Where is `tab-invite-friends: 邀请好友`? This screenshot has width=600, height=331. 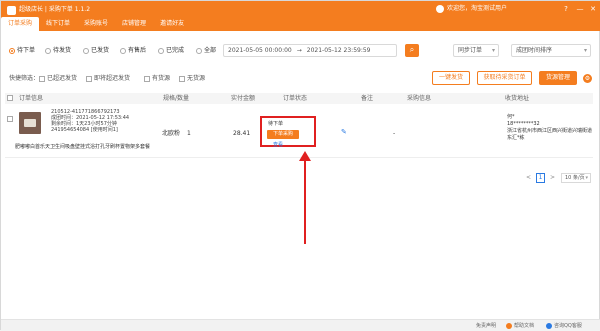 tab-invite-friends: 邀请好友 is located at coordinates (172, 24).